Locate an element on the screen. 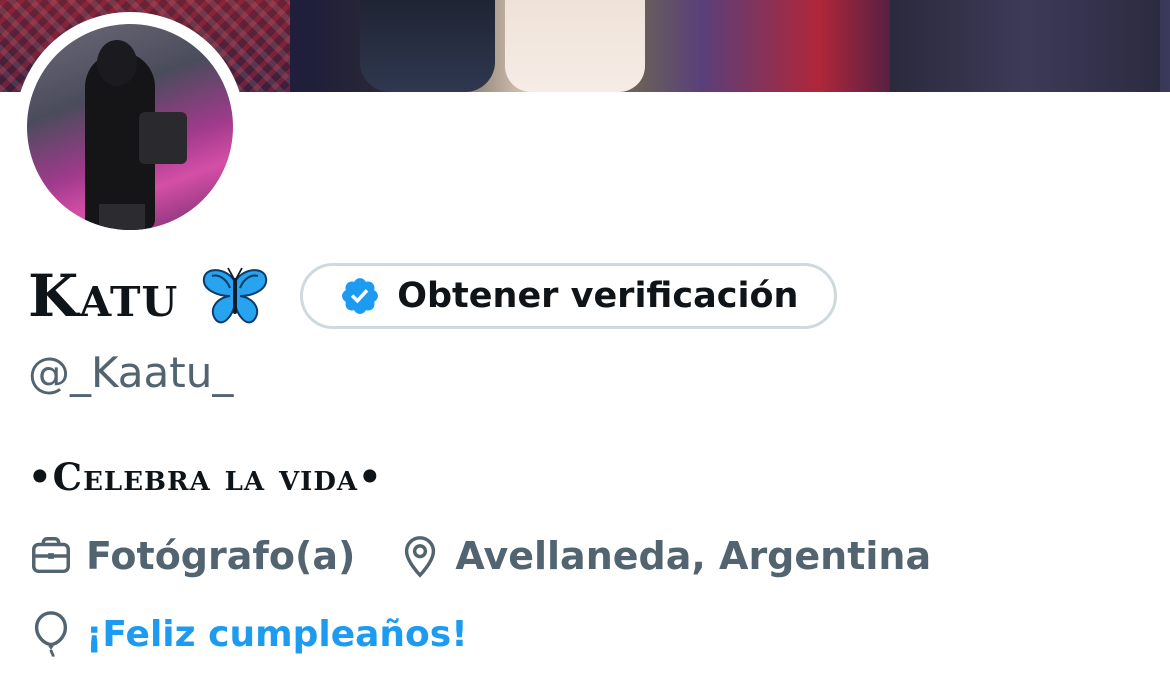  butterfly-icon is located at coordinates (235, 295).